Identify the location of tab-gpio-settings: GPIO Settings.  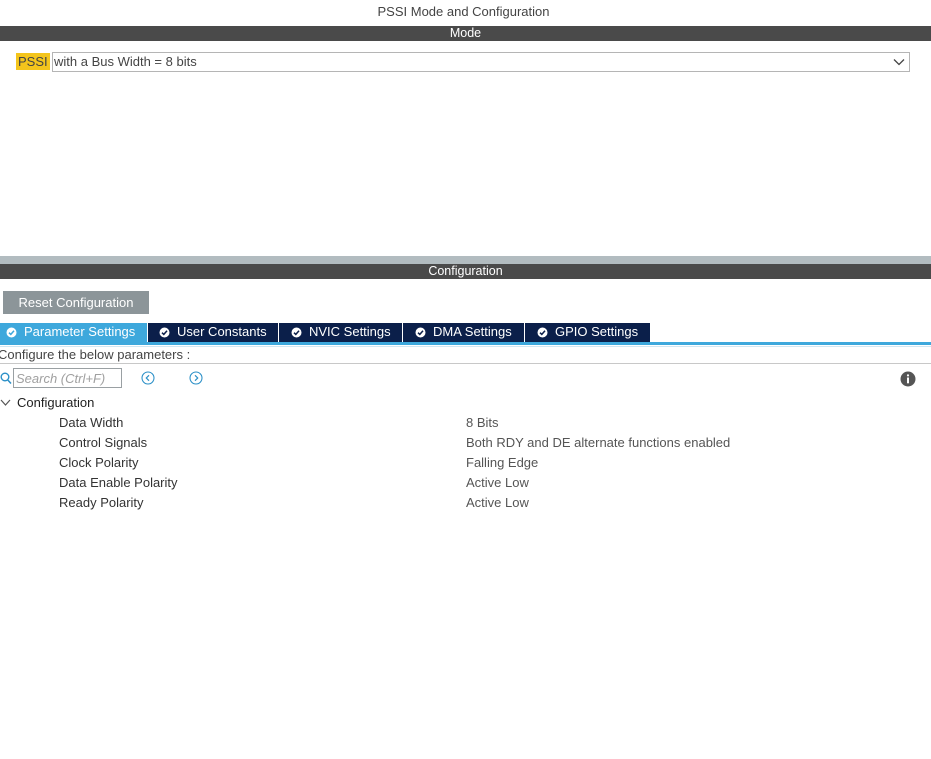
(588, 332).